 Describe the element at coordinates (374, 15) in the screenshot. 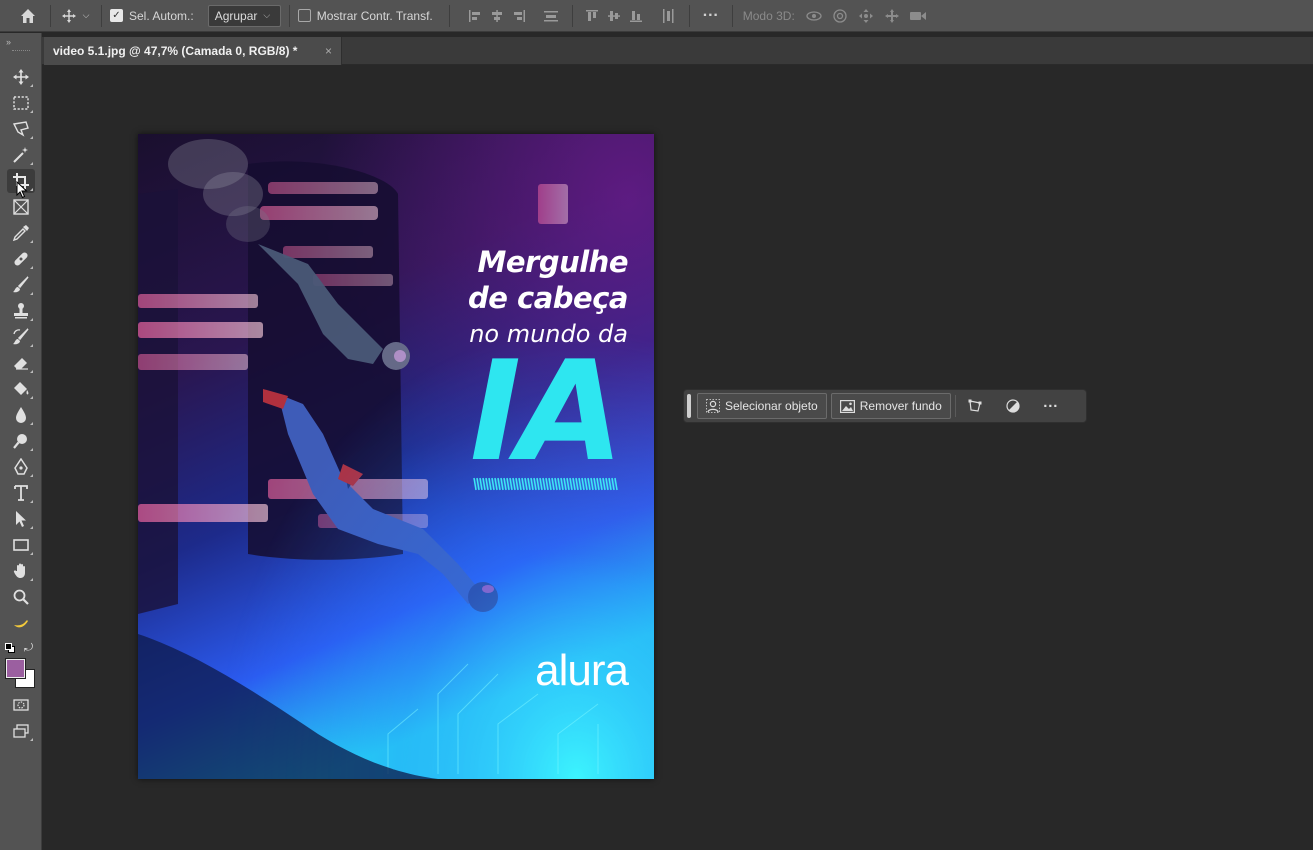

I see `show-transform-label: Mostrar Contr. Transf.` at that location.